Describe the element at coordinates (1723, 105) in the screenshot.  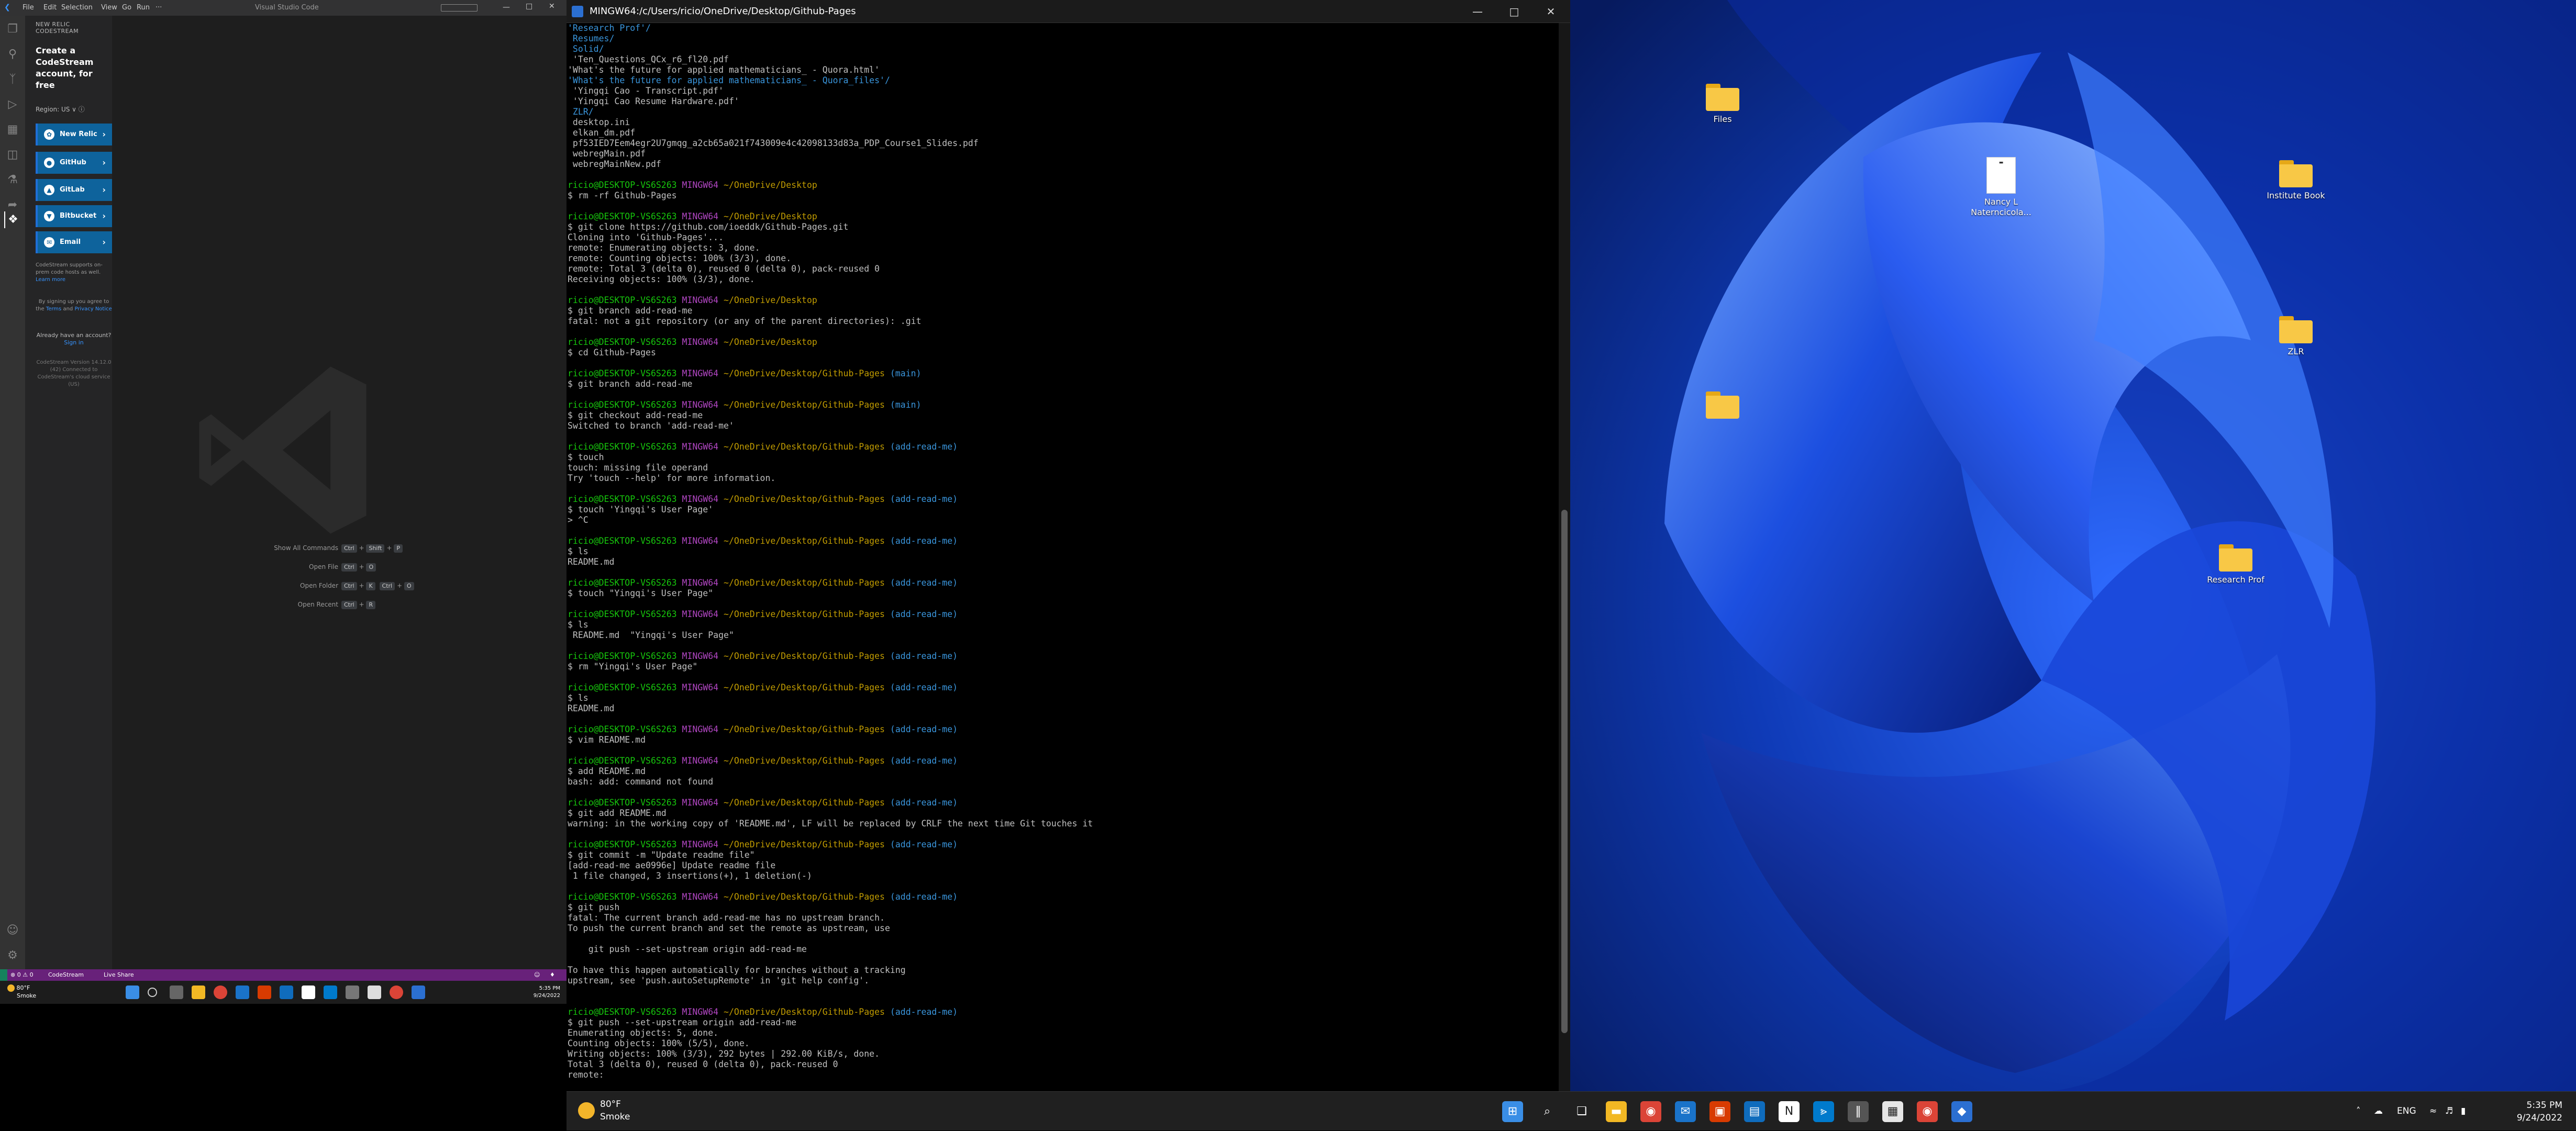
I see `desktop-icon-files: Files` at that location.